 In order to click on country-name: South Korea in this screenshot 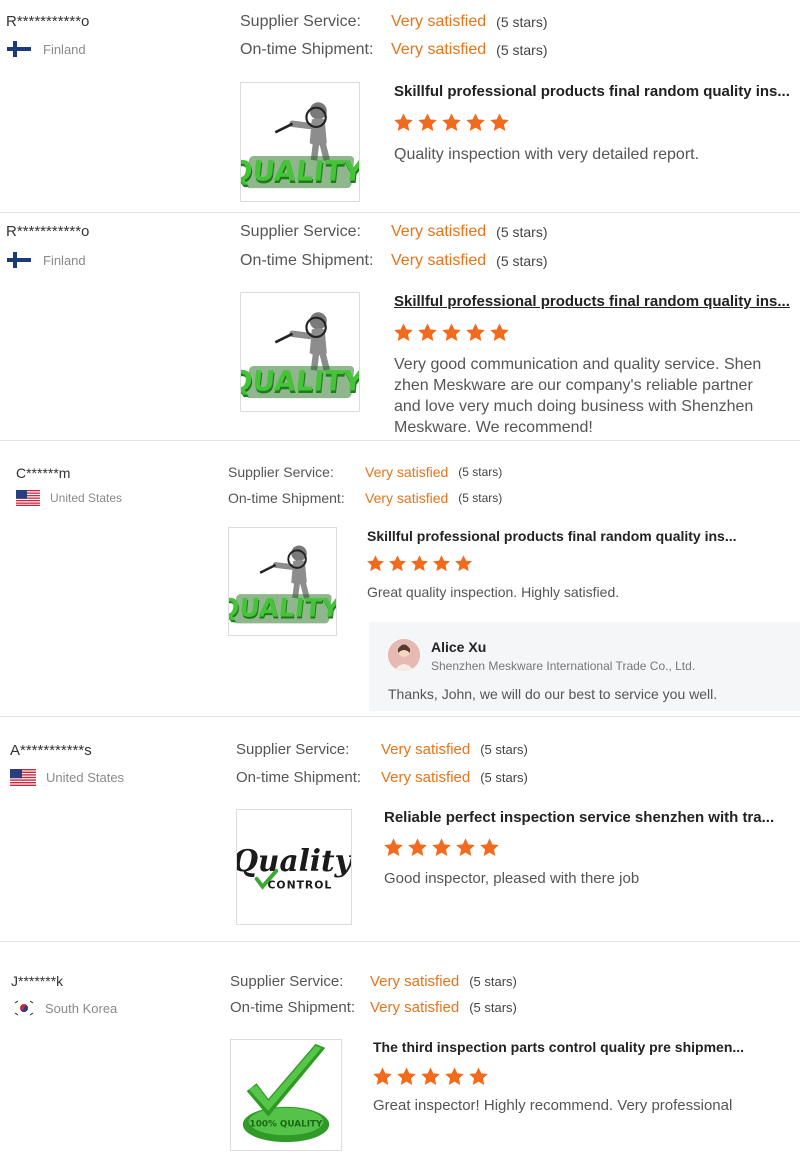, I will do `click(81, 1008)`.